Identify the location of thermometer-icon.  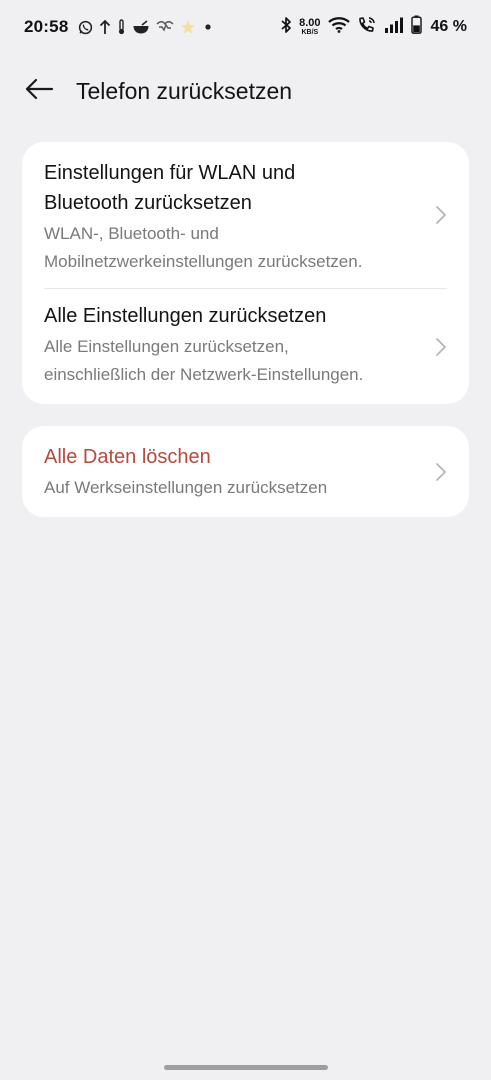
(121, 27).